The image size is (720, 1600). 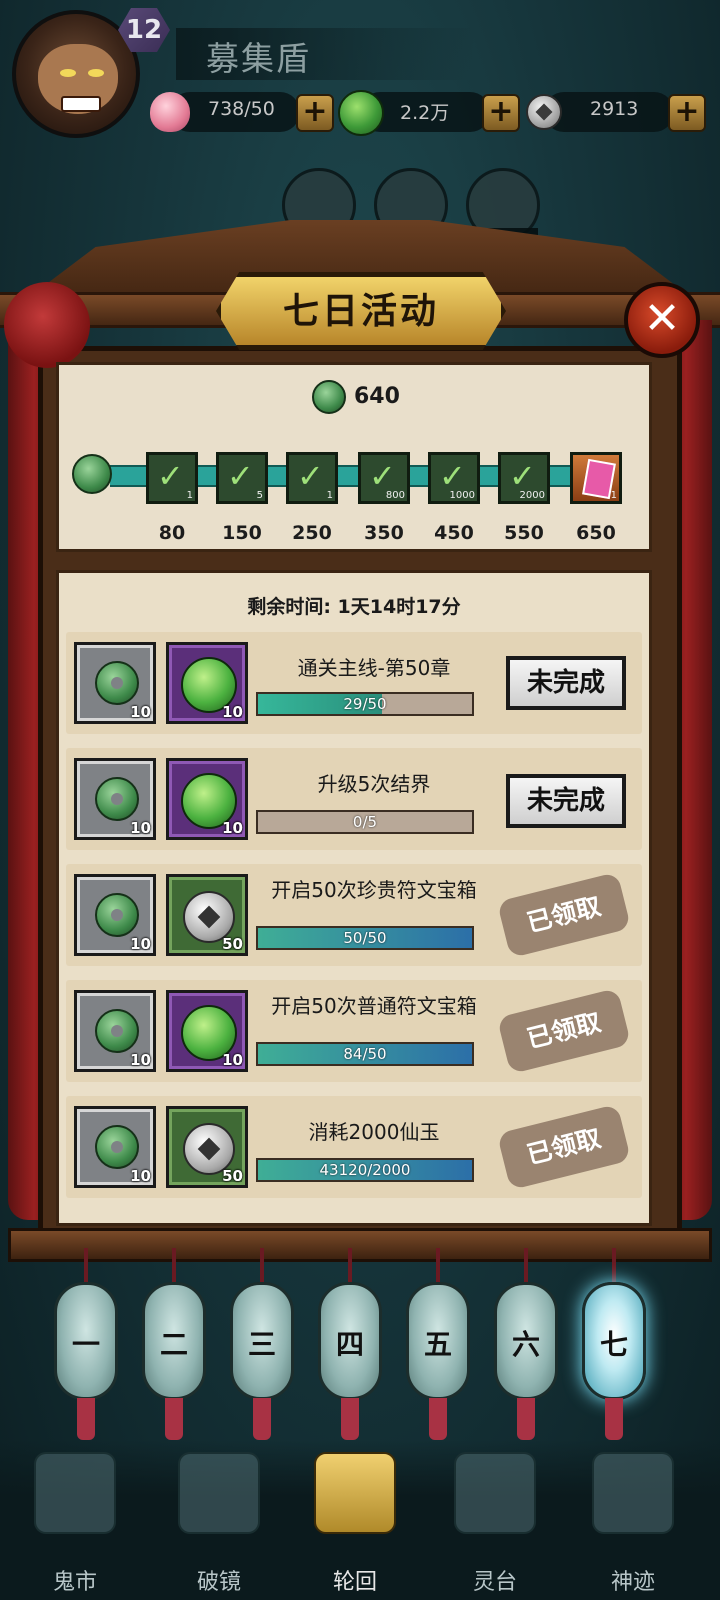 What do you see at coordinates (172, 533) in the screenshot?
I see `milestone-threshold: 80` at bounding box center [172, 533].